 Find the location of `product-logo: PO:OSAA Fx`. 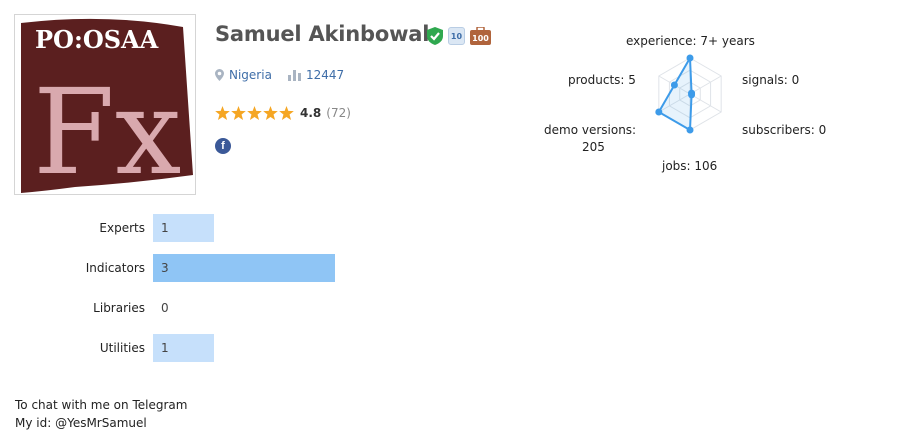

product-logo: PO:OSAA Fx is located at coordinates (107, 106).